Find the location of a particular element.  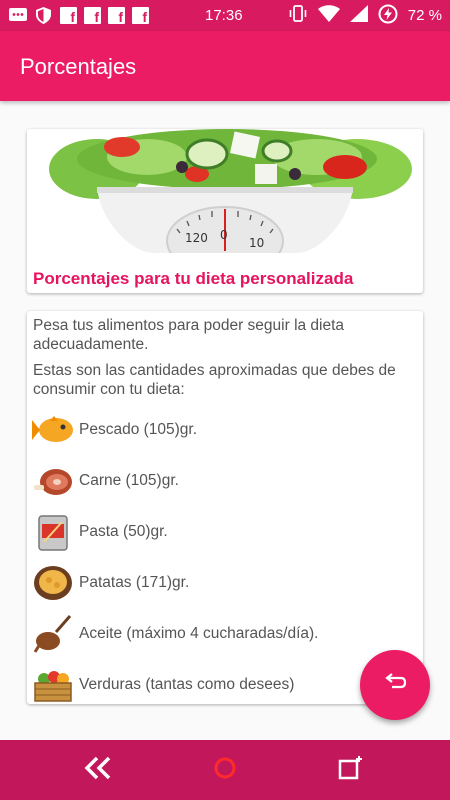

battery-percent: 72 % is located at coordinates (424, 15).